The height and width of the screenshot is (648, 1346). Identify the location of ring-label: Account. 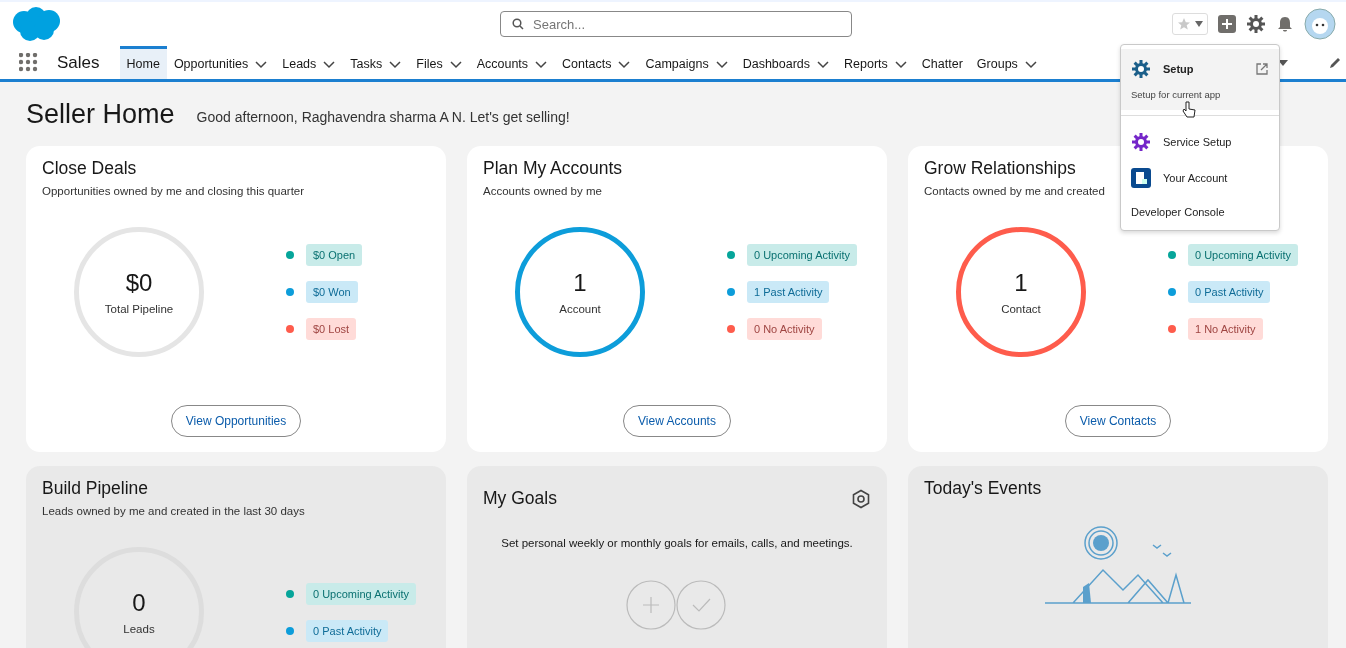
(580, 309).